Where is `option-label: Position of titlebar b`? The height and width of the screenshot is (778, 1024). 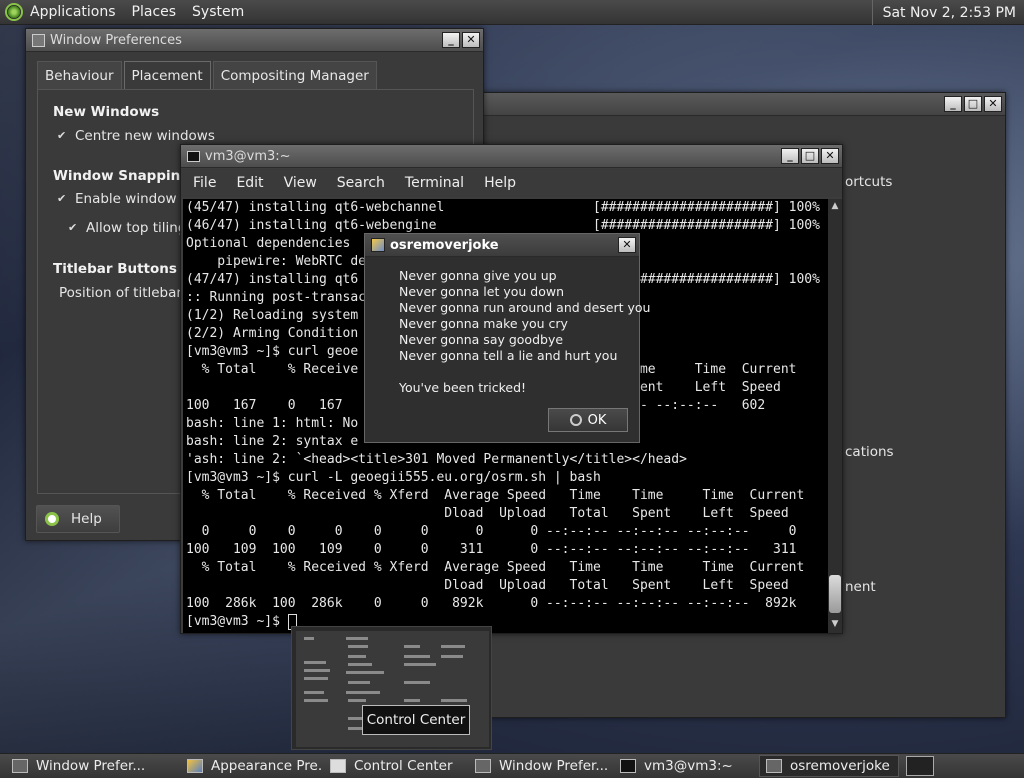
option-label: Position of titlebar b is located at coordinates (127, 293).